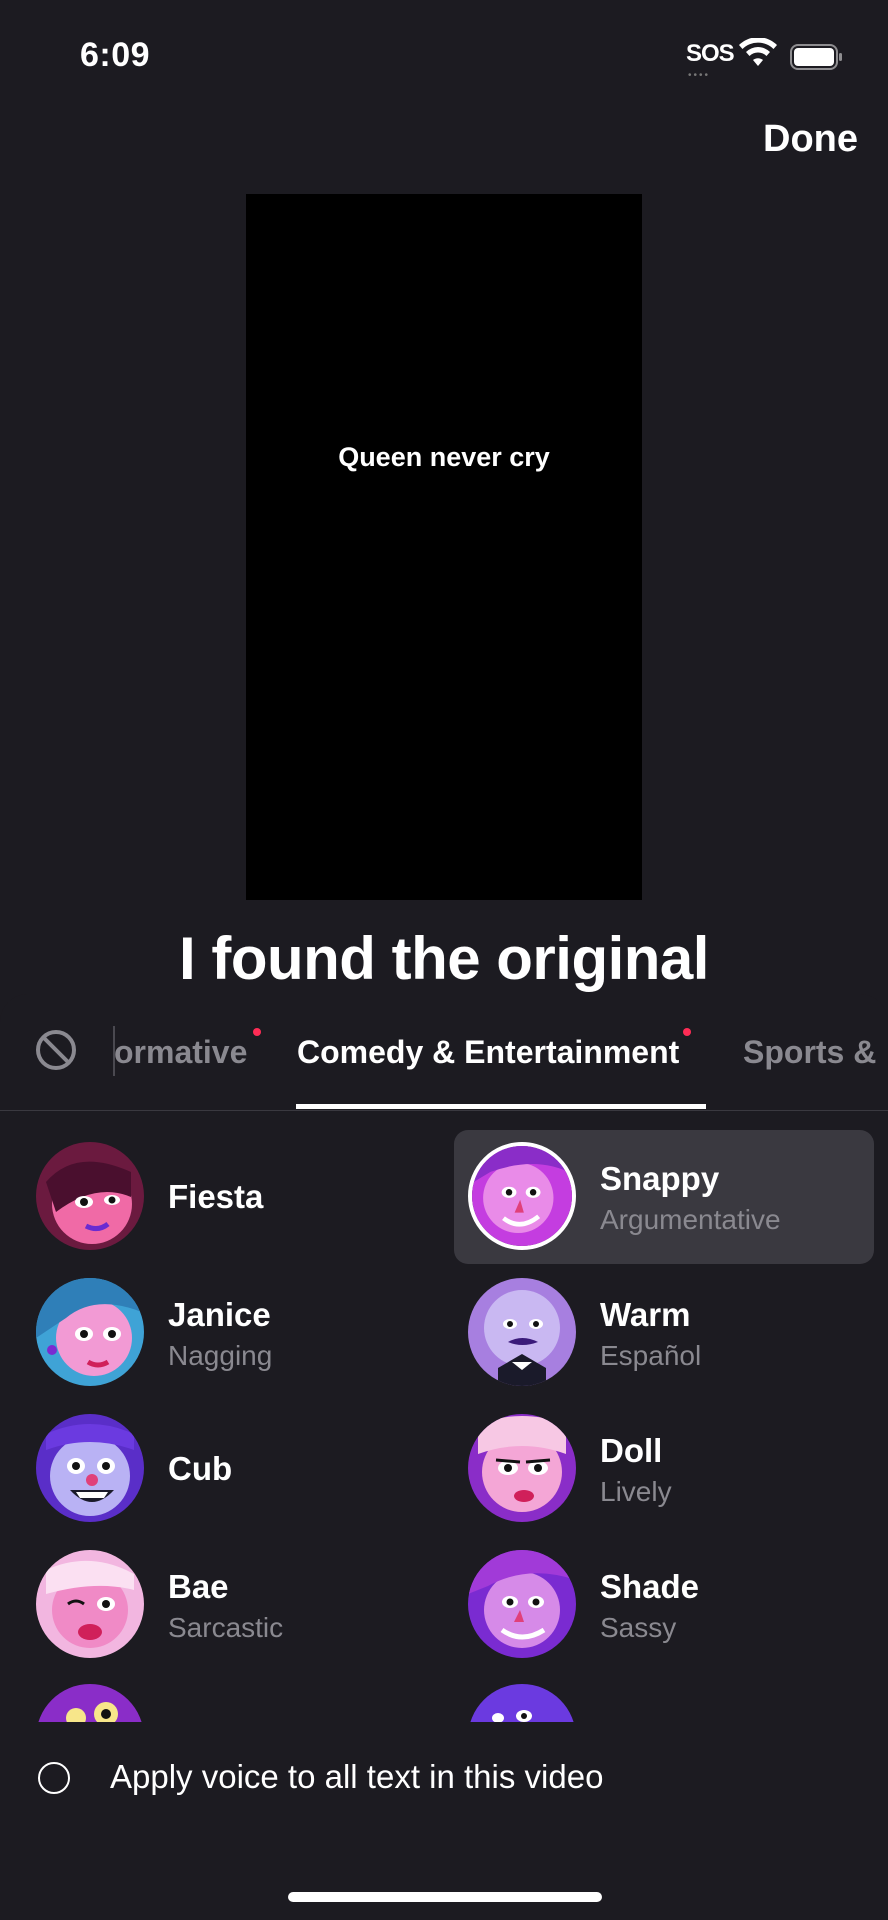 The height and width of the screenshot is (1920, 888). Describe the element at coordinates (444, 958) in the screenshot. I see `overlay-text: I found the original` at that location.